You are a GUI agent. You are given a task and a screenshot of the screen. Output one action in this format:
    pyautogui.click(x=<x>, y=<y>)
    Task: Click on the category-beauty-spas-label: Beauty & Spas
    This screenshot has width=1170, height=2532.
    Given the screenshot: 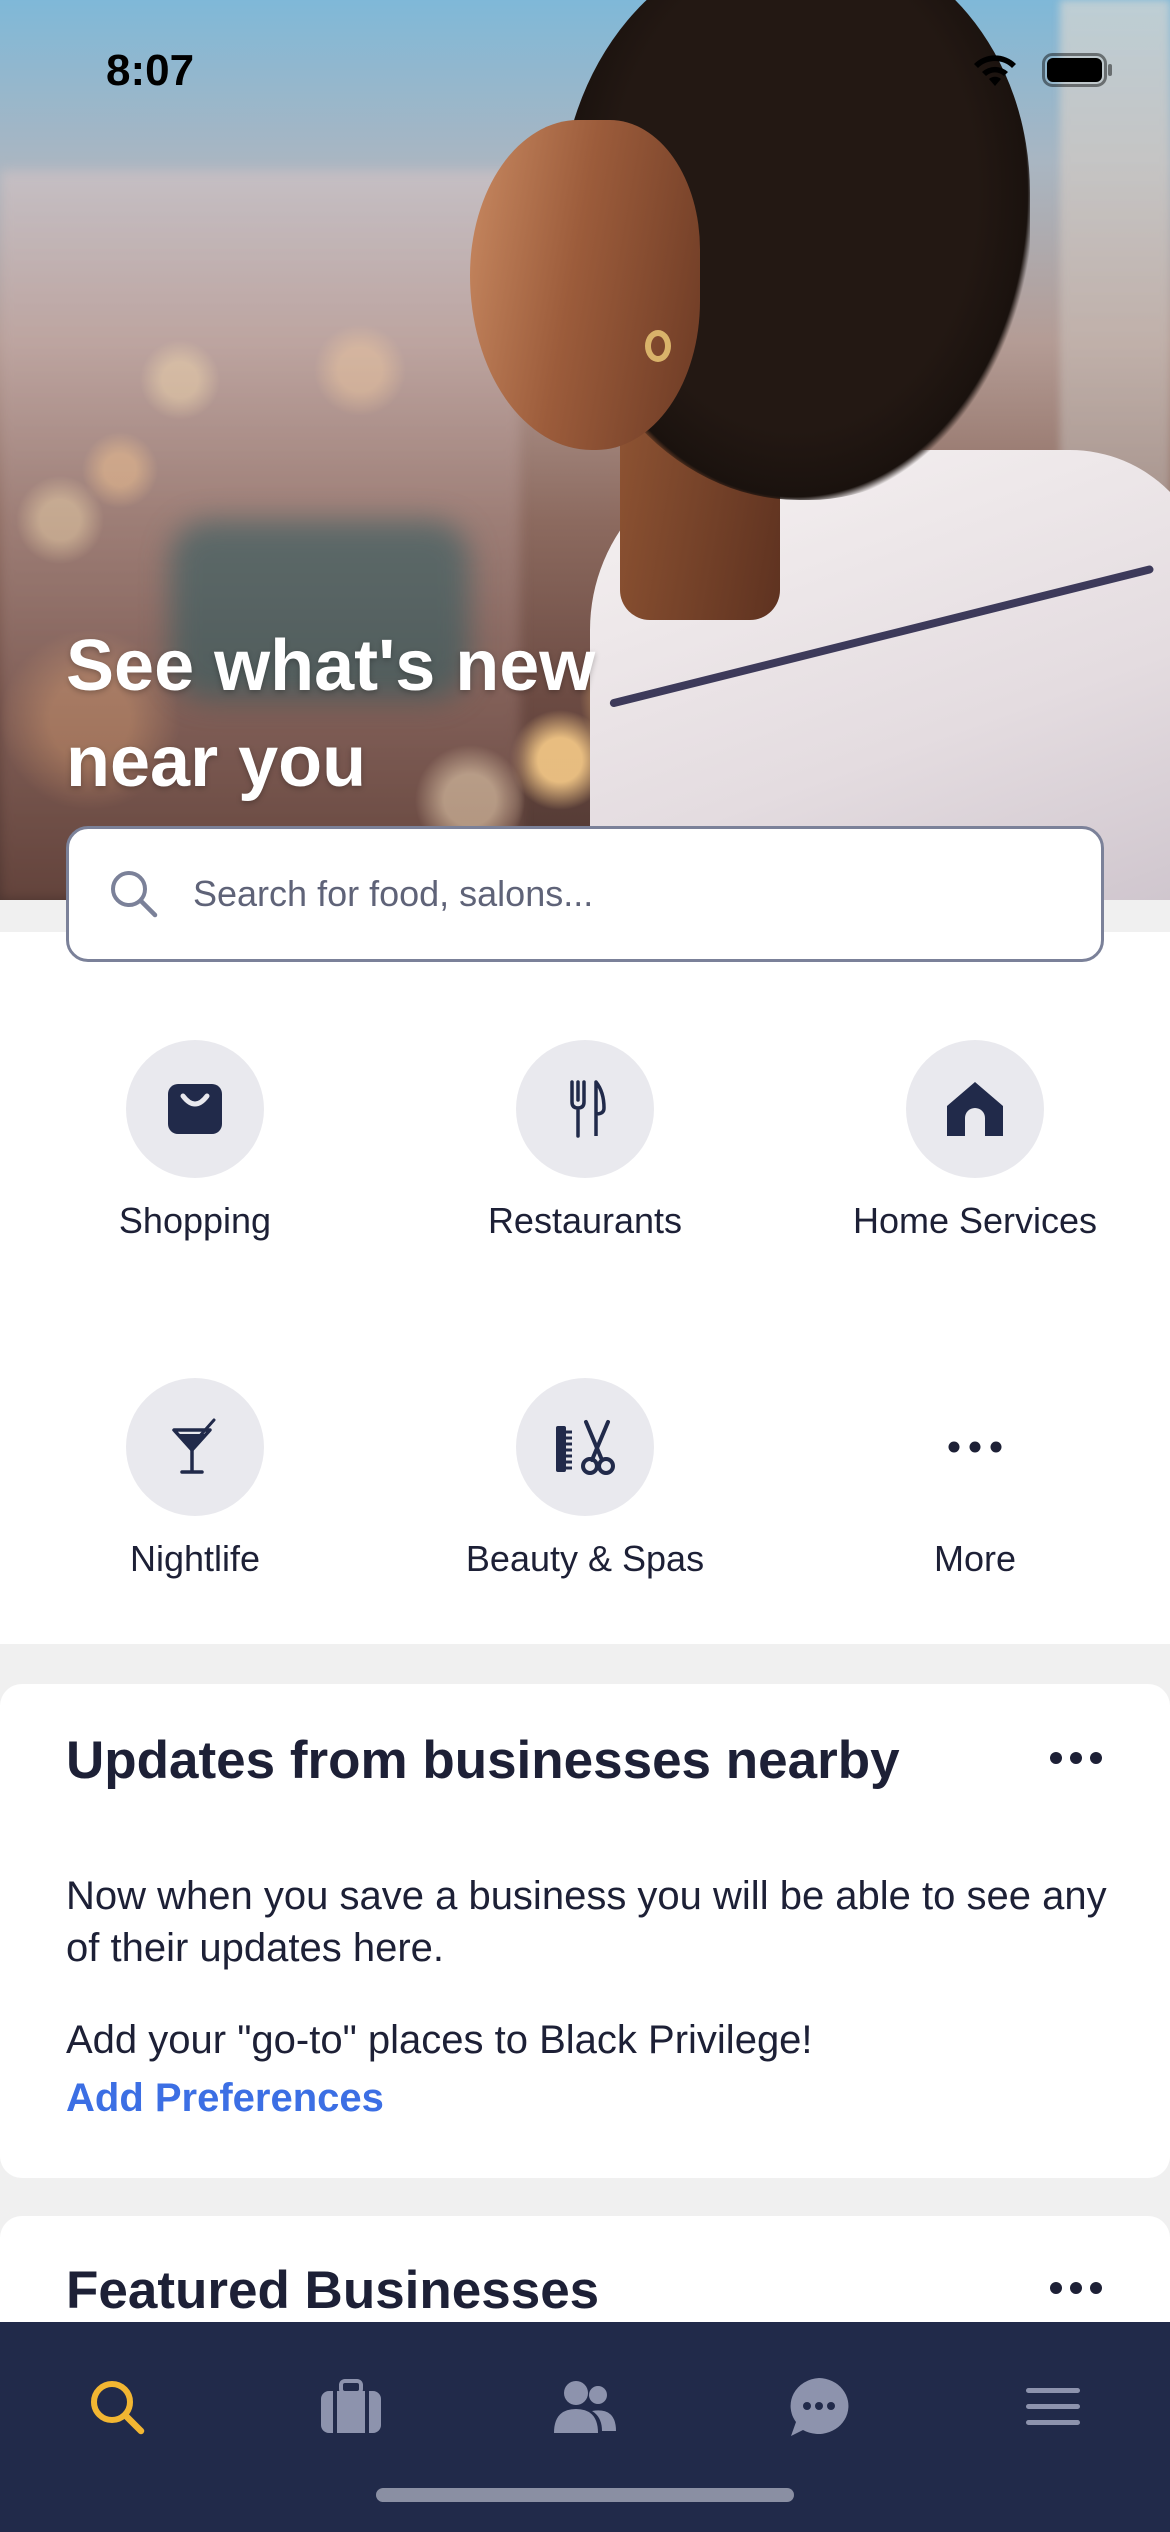 What is the action you would take?
    pyautogui.click(x=585, y=1558)
    